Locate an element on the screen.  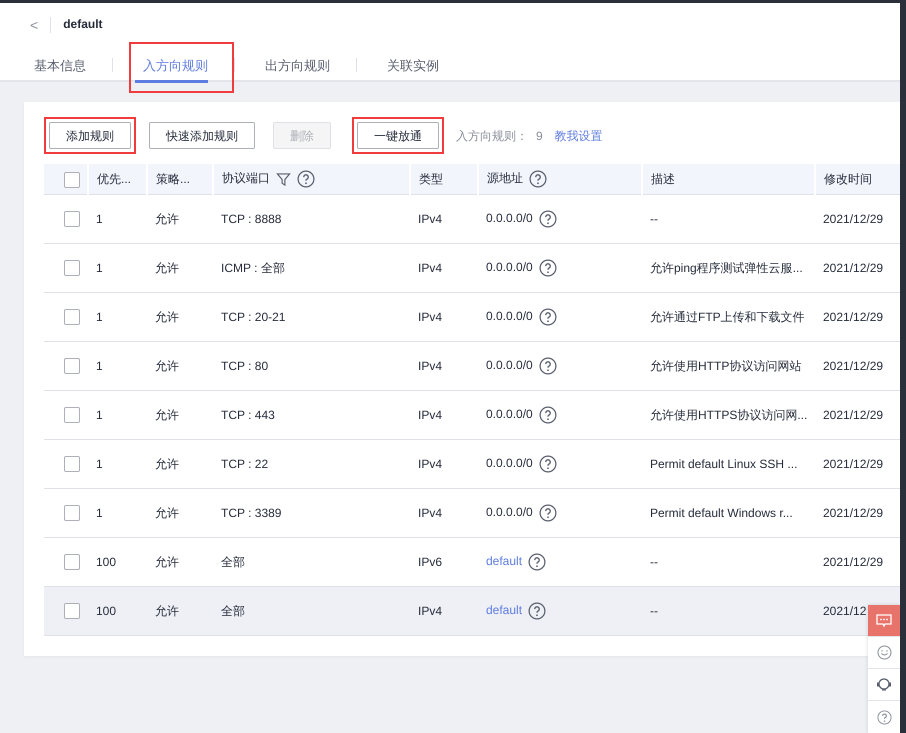
chat-icon is located at coordinates (884, 621).